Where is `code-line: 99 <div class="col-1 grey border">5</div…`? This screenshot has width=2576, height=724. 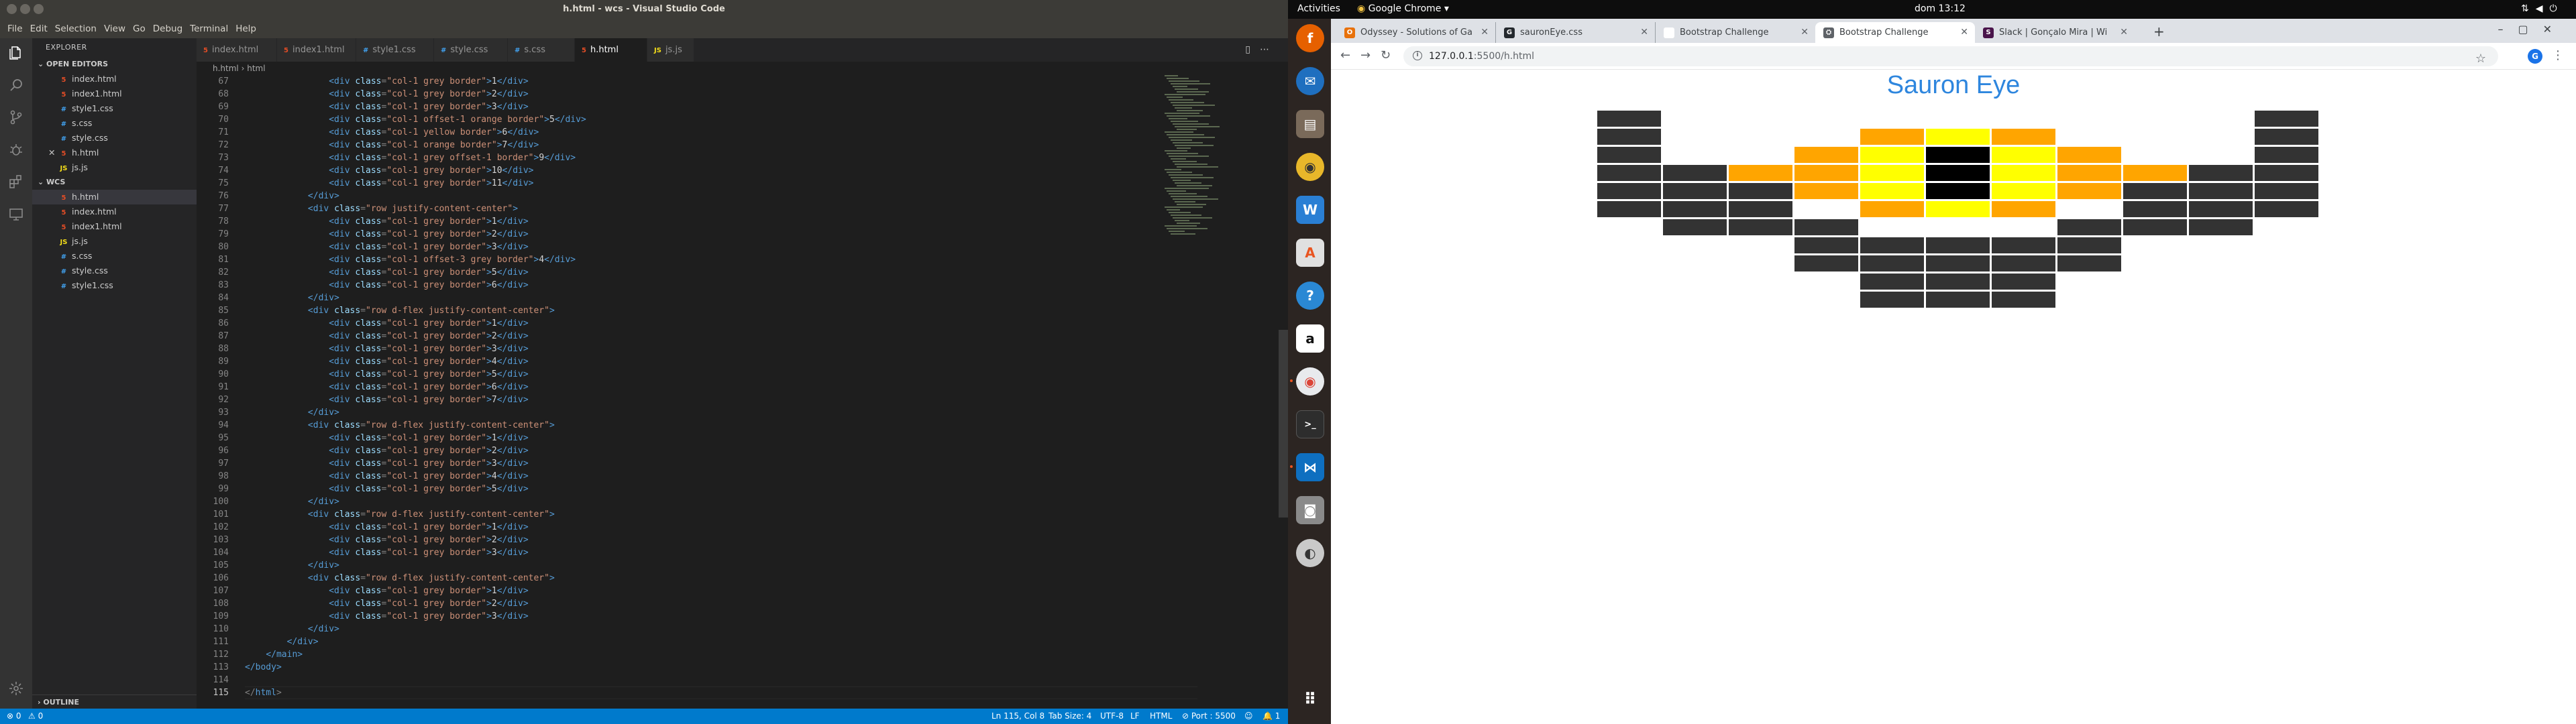 code-line: 99 <div class="col-1 grey border">5</div… is located at coordinates (700, 489).